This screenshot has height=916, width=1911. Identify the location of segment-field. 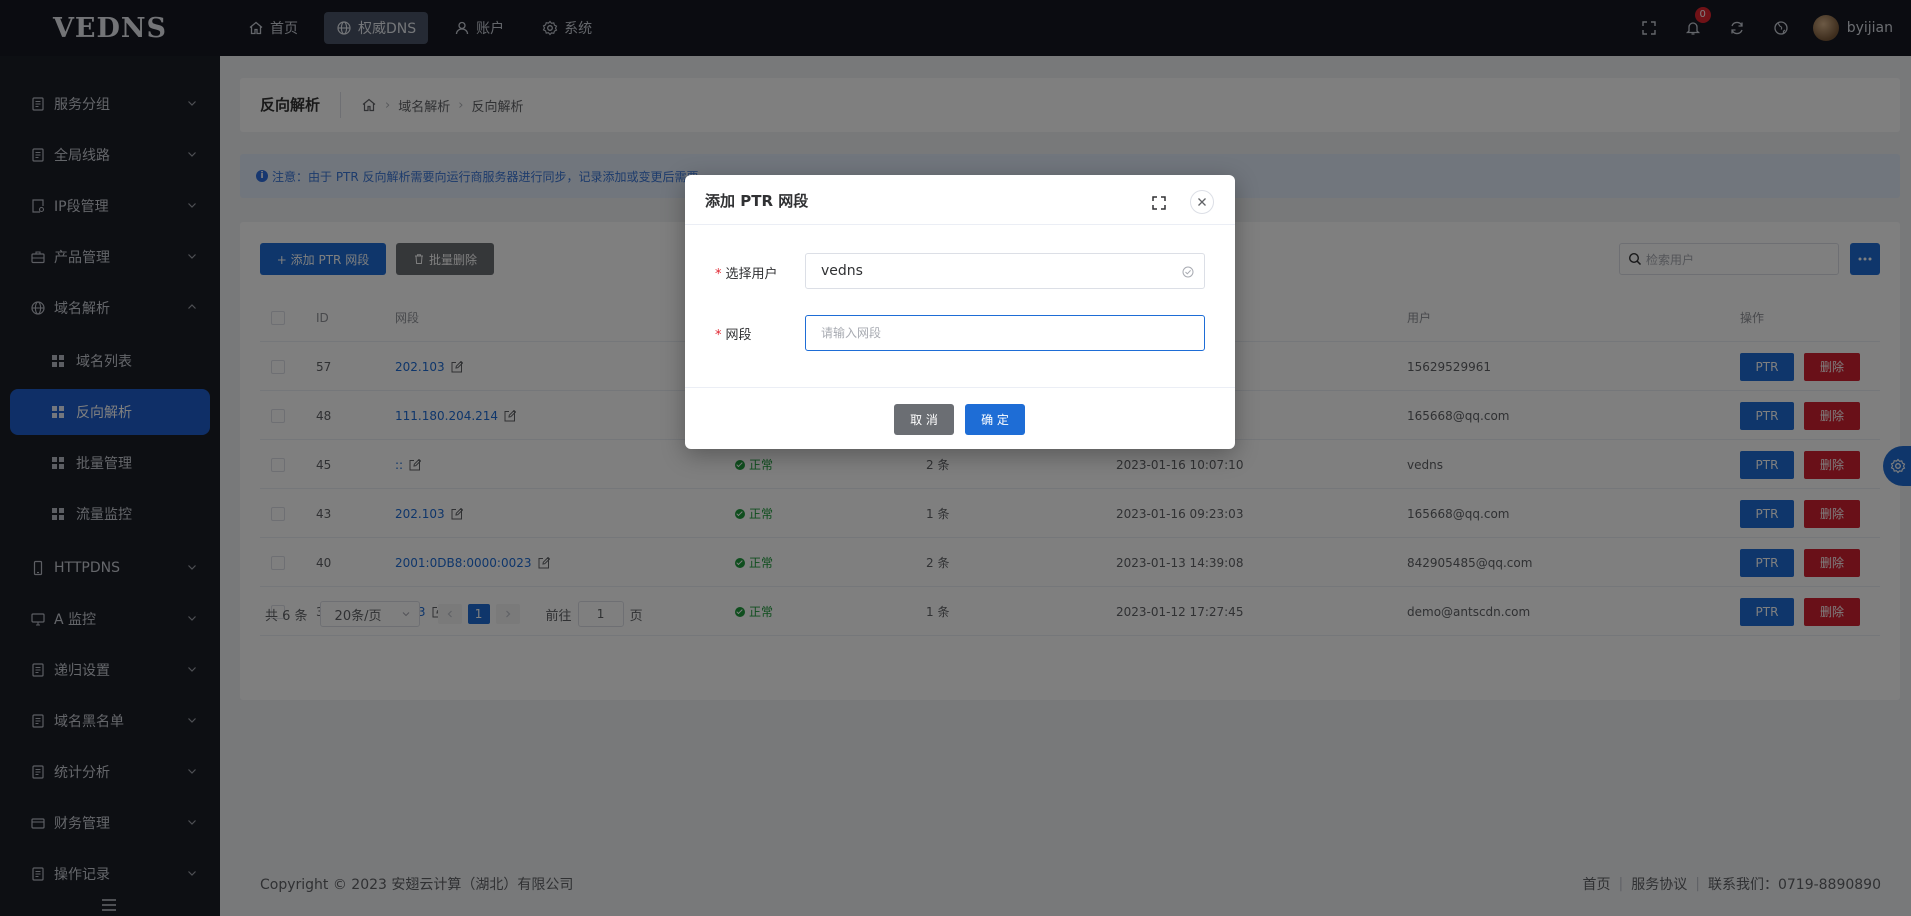
(1005, 333).